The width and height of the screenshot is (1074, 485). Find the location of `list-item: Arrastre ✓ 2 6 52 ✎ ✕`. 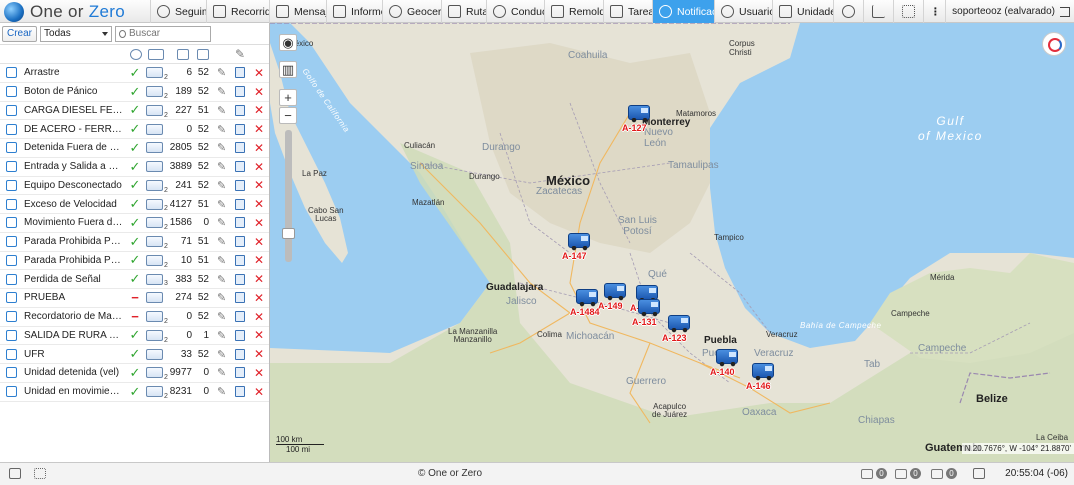

list-item: Arrastre ✓ 2 6 52 ✎ ✕ is located at coordinates (134, 73).